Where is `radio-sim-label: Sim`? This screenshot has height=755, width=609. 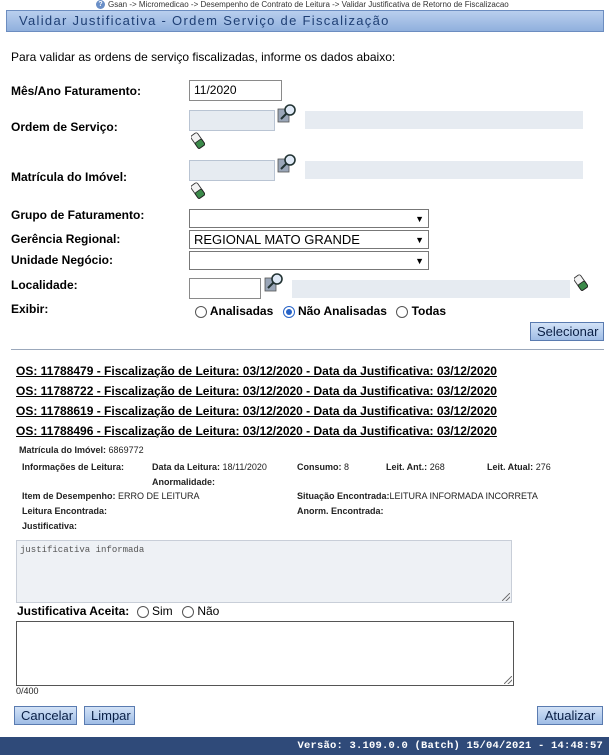 radio-sim-label: Sim is located at coordinates (162, 611).